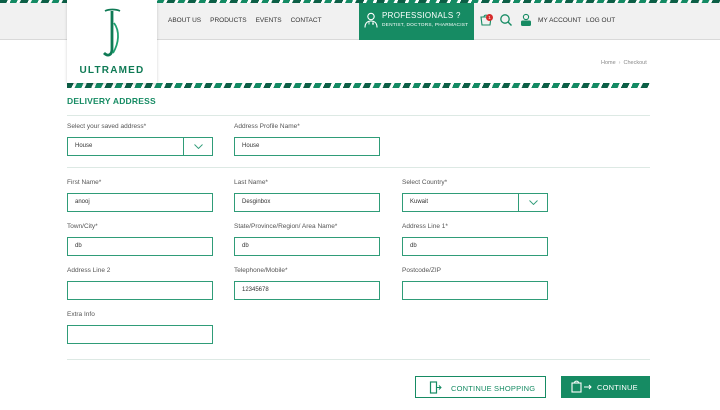 This screenshot has width=720, height=410. I want to click on professionals-subtitle: DENTIST, DOCTORS, PHARMACIST, so click(425, 25).